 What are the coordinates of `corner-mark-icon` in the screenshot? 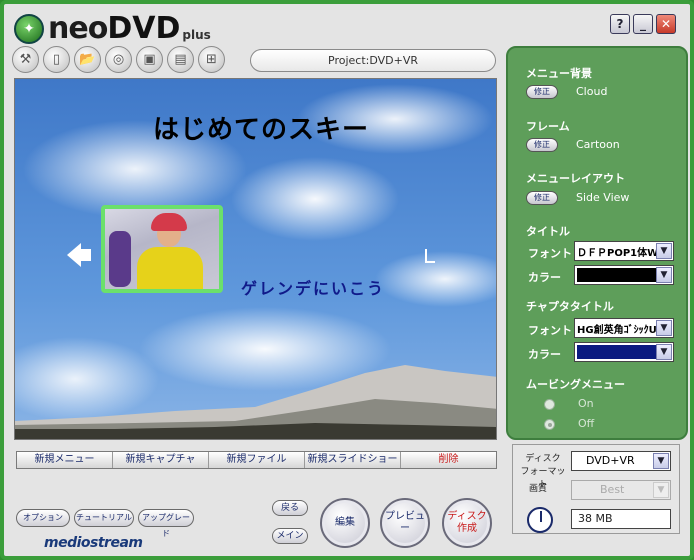 It's located at (430, 256).